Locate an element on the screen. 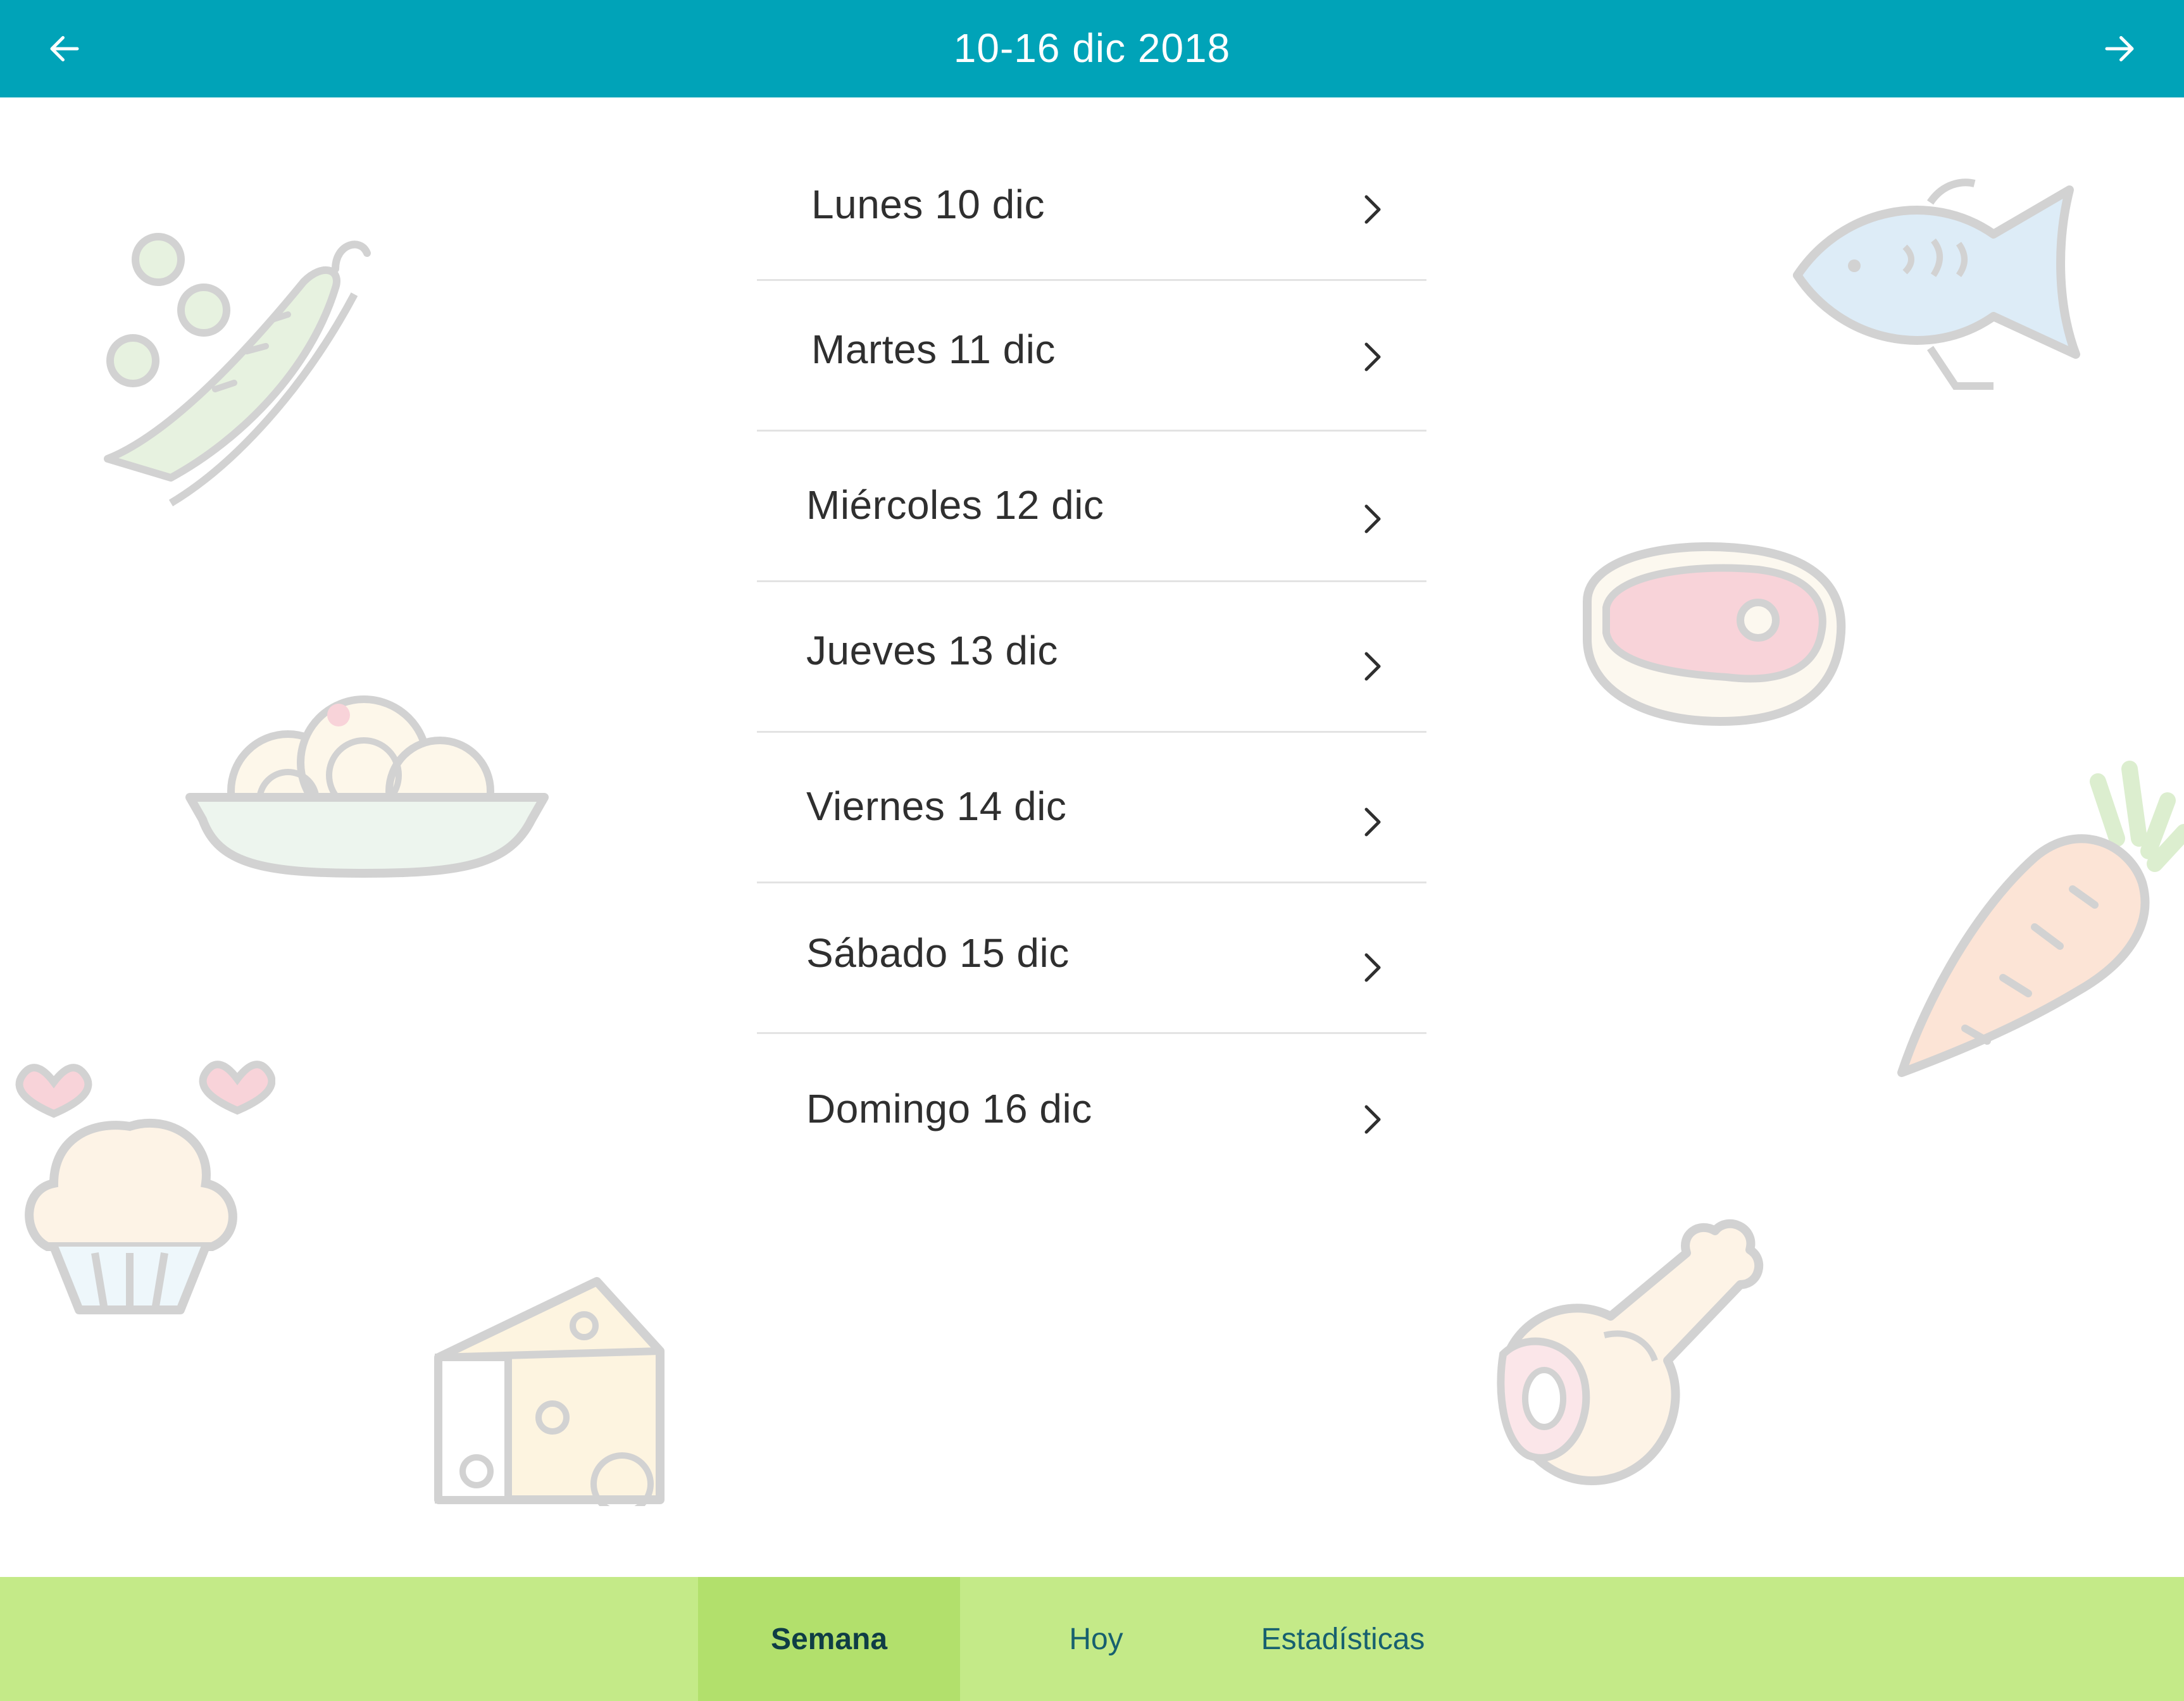 The image size is (2184, 1701). next-week-button is located at coordinates (2119, 48).